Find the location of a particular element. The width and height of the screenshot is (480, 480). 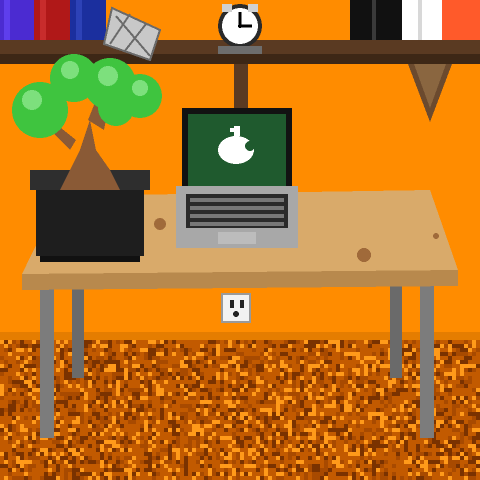

trackpad is located at coordinates (237, 238).